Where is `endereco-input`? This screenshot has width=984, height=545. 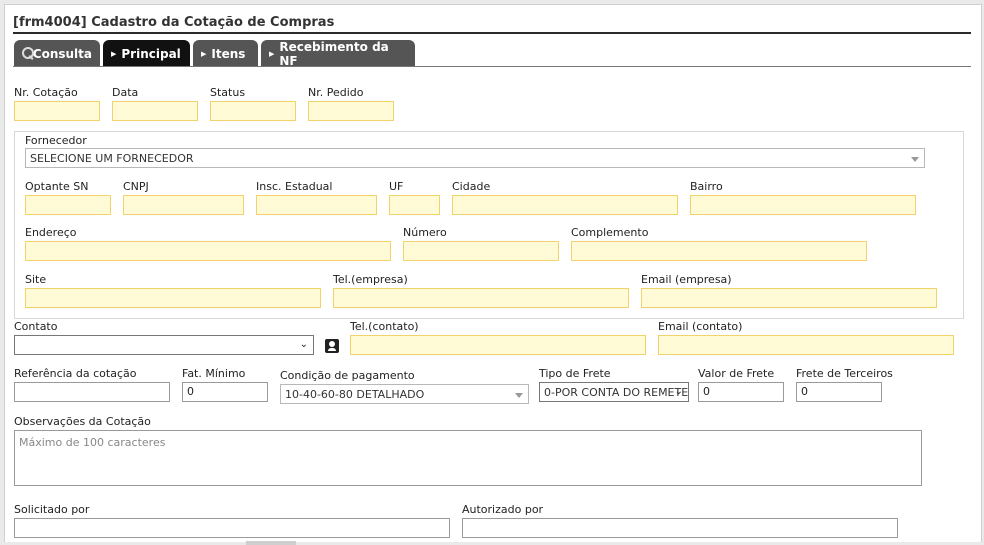
endereco-input is located at coordinates (208, 251).